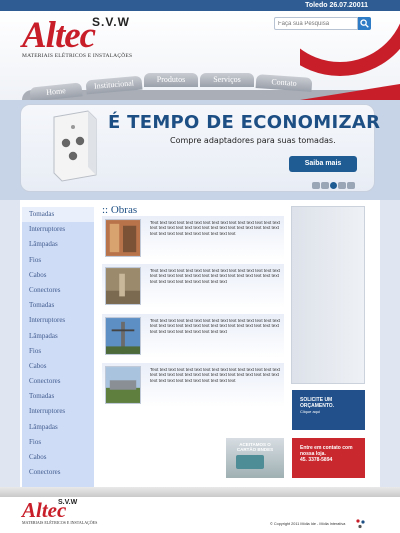 The width and height of the screenshot is (400, 533). I want to click on quote-title: SOLICITE UM ORÇAMENTO., so click(317, 403).